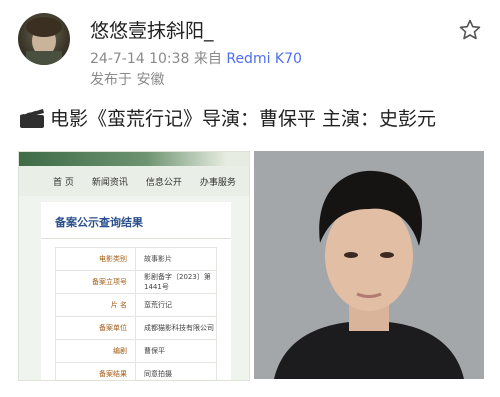 This screenshot has width=500, height=397. I want to click on avatar-image, so click(44, 41).